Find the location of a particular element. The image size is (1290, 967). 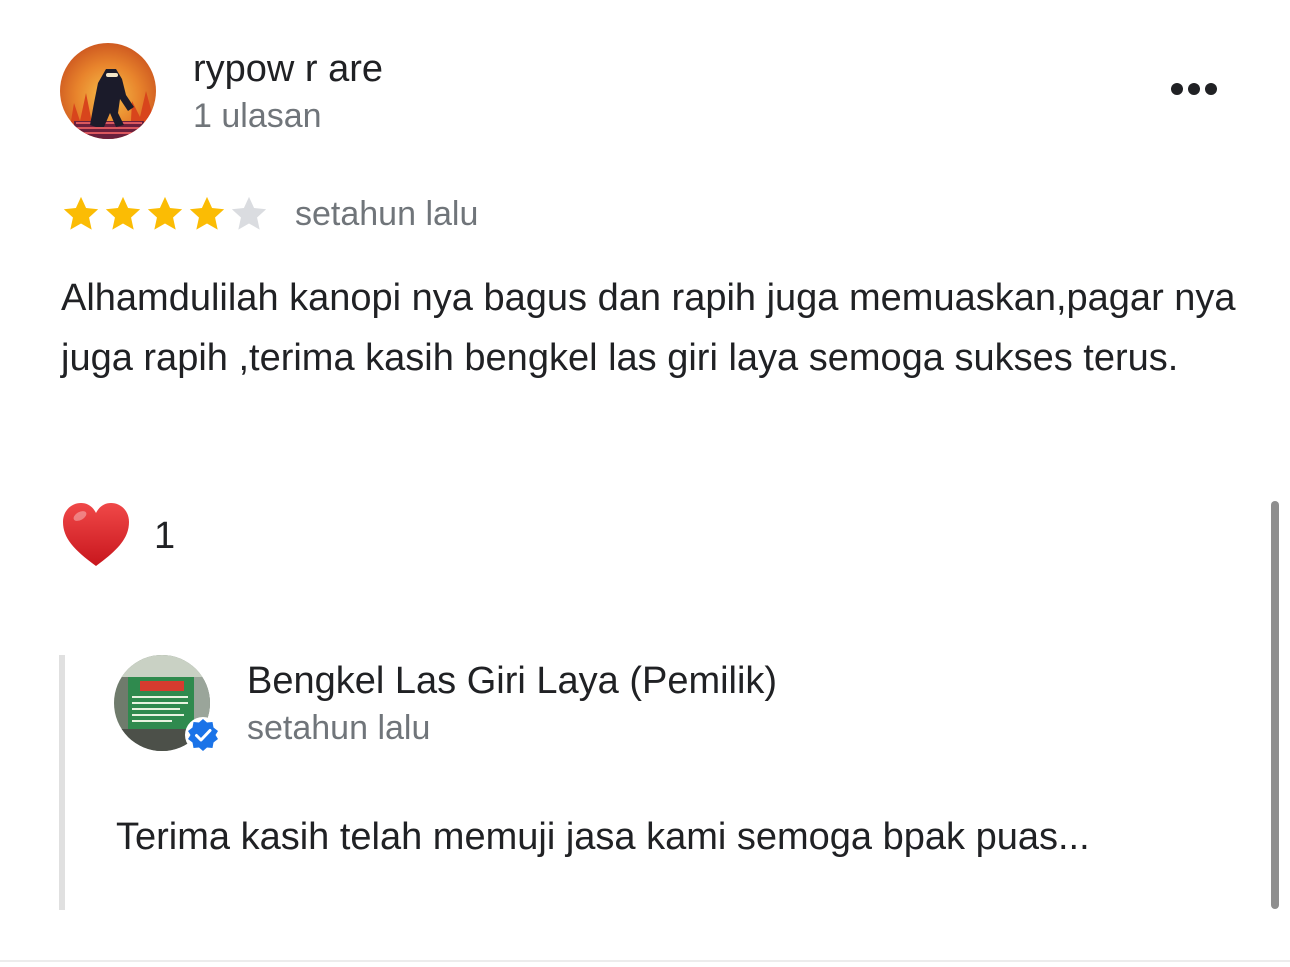

review-time: setahun lalu is located at coordinates (387, 214).